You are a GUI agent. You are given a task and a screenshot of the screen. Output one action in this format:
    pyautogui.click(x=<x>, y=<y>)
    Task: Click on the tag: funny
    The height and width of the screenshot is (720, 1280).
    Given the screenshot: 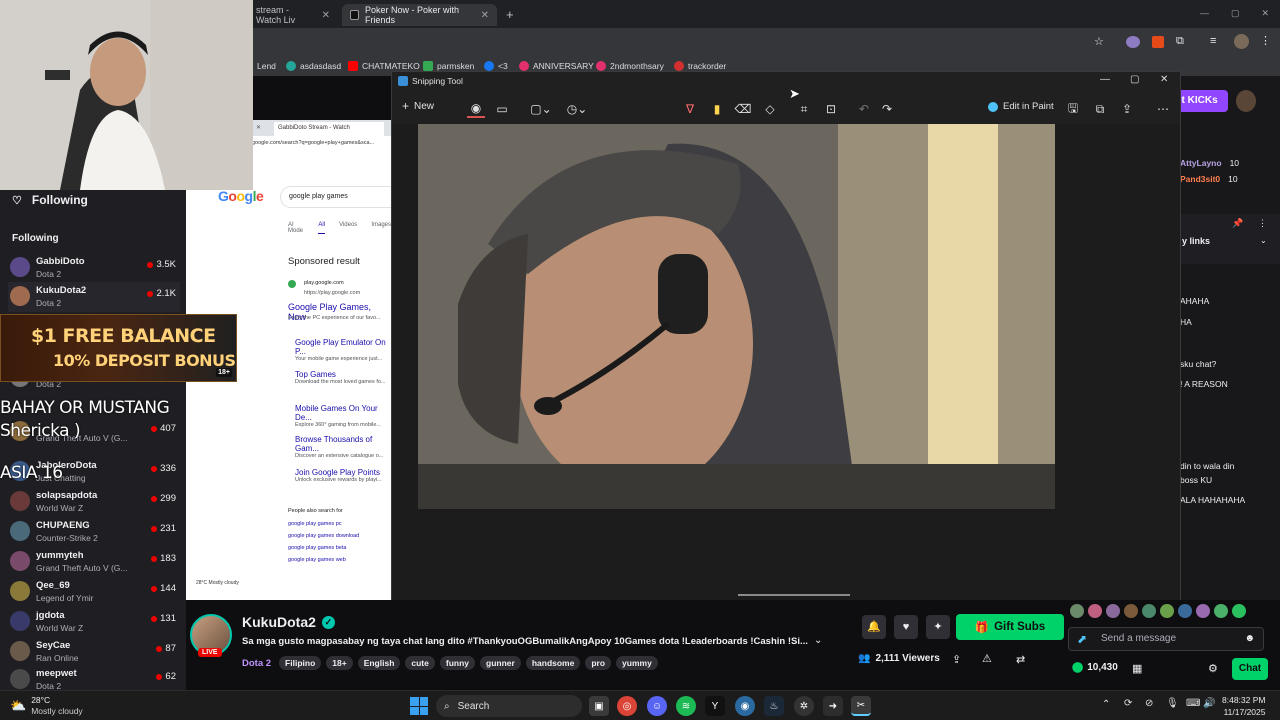 What is the action you would take?
    pyautogui.click(x=457, y=663)
    